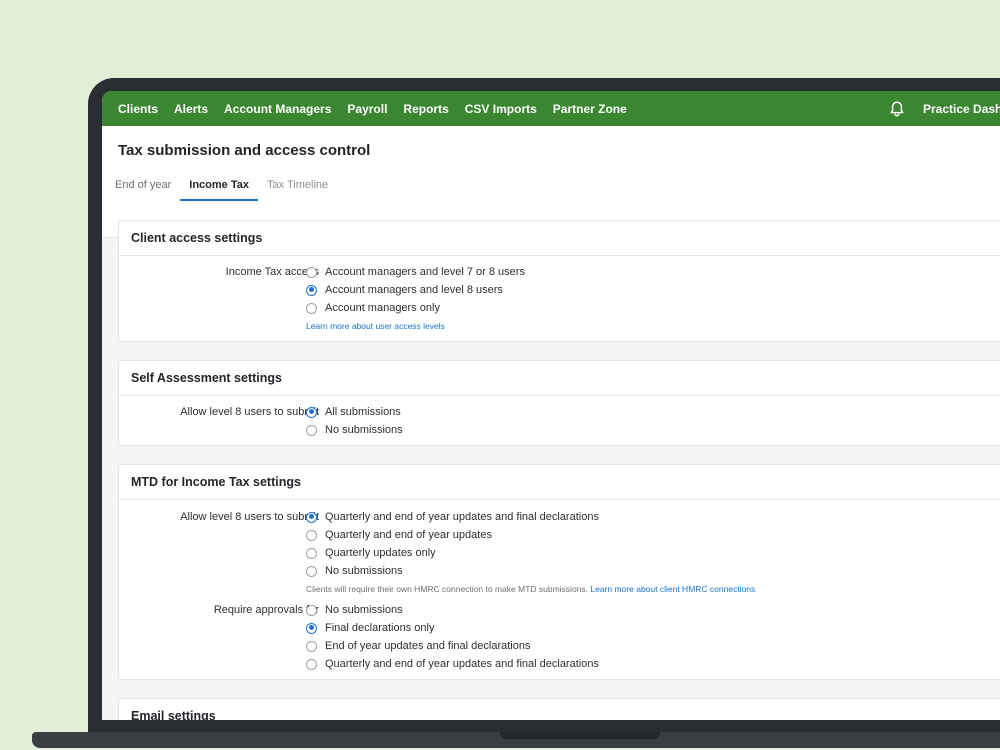  What do you see at coordinates (266, 610) in the screenshot?
I see `require-approvals-label: Require approvals for` at bounding box center [266, 610].